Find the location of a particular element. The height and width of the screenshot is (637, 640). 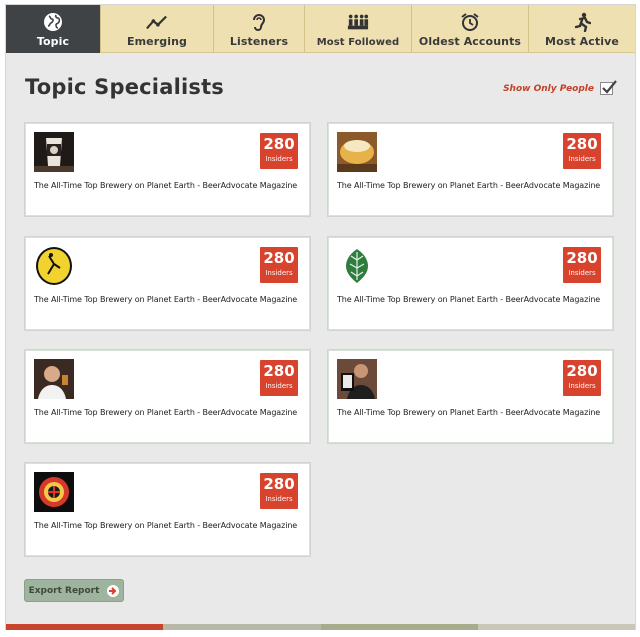

tab-label: Topic is located at coordinates (53, 41).